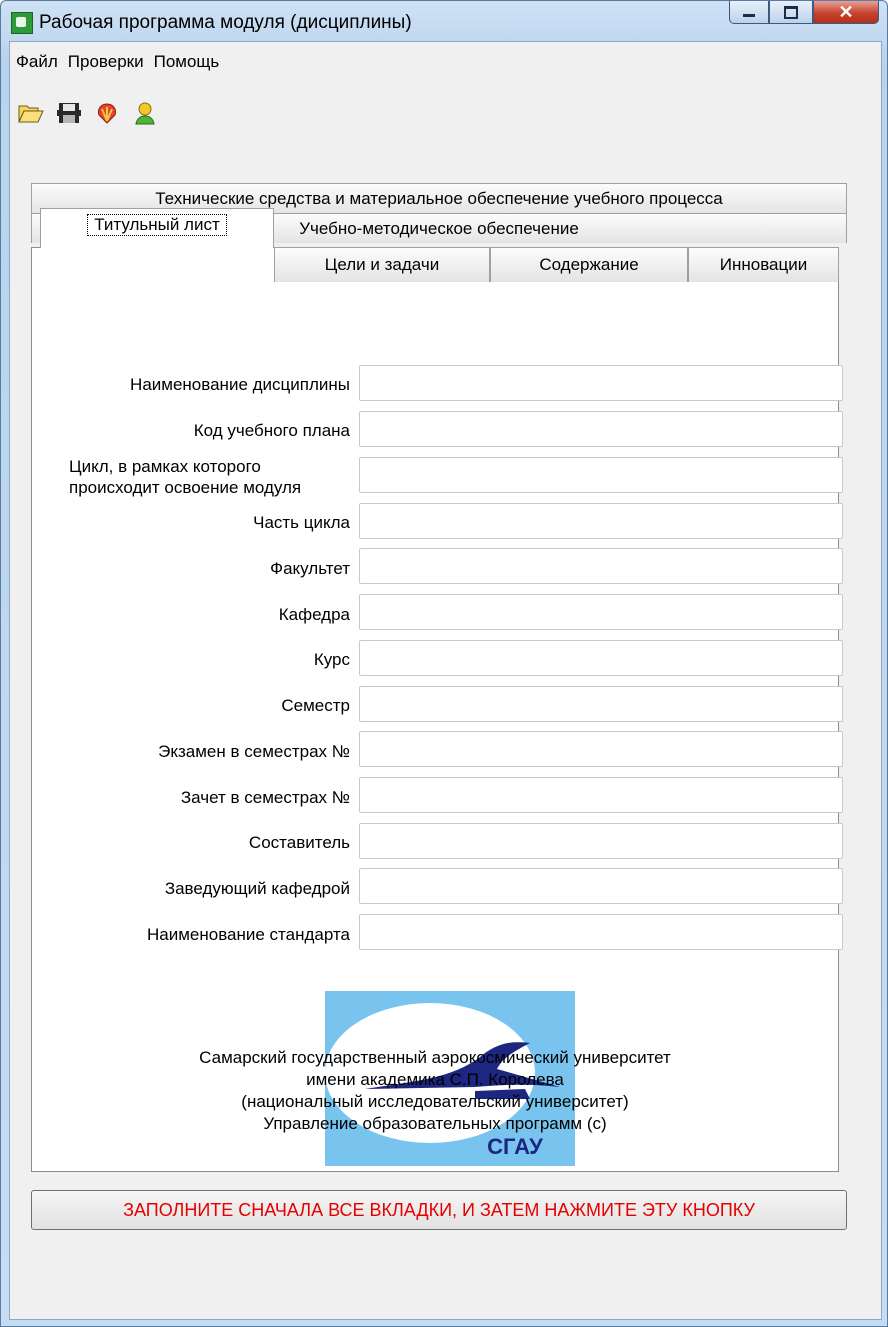 The height and width of the screenshot is (1327, 888). What do you see at coordinates (601, 658) in the screenshot?
I see `course-input` at bounding box center [601, 658].